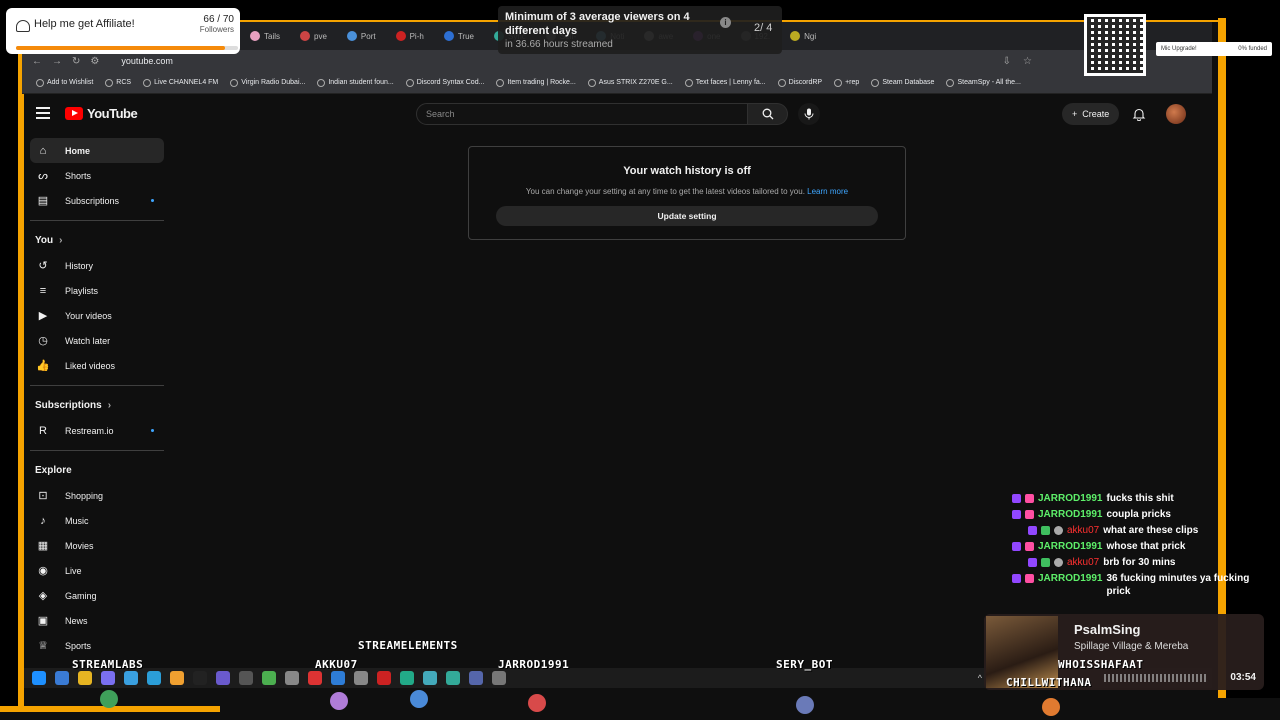 The height and width of the screenshot is (720, 1280). Describe the element at coordinates (687, 216) in the screenshot. I see `update-setting-button: Update setting` at that location.